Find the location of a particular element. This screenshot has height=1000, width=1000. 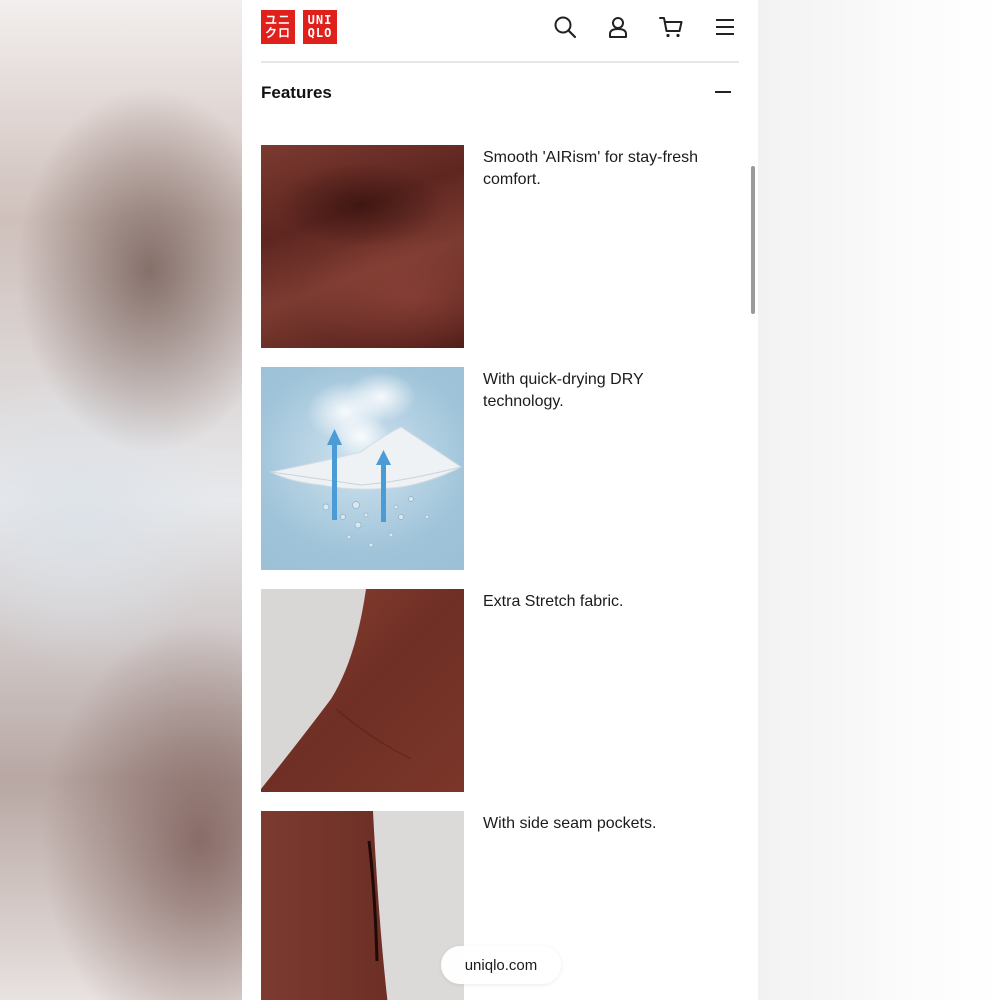

cart-icon is located at coordinates (671, 27).